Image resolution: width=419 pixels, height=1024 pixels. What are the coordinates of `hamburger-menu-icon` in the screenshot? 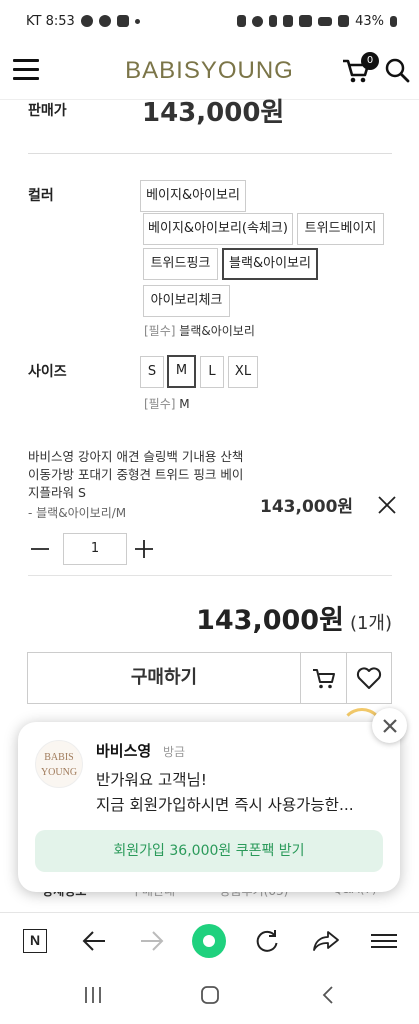 It's located at (384, 941).